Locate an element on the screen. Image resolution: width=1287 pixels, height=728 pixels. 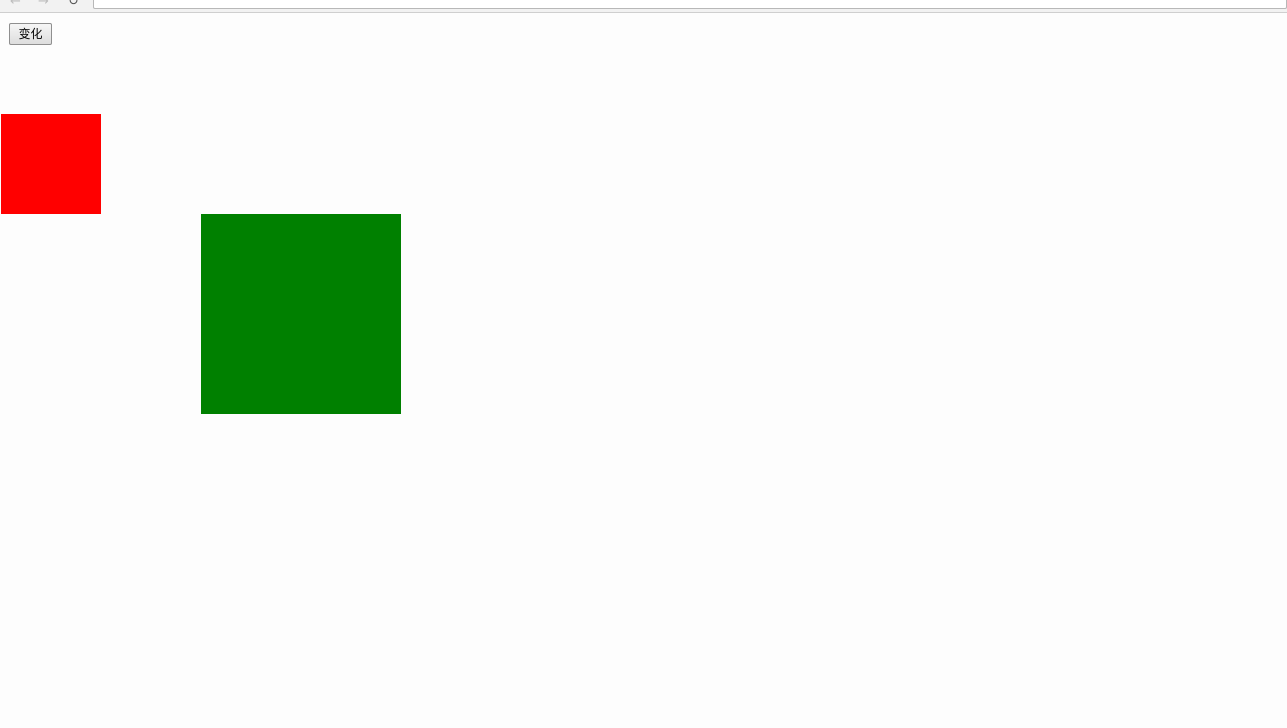
browser-toolbar: ← → ↻ is located at coordinates (643, 6).